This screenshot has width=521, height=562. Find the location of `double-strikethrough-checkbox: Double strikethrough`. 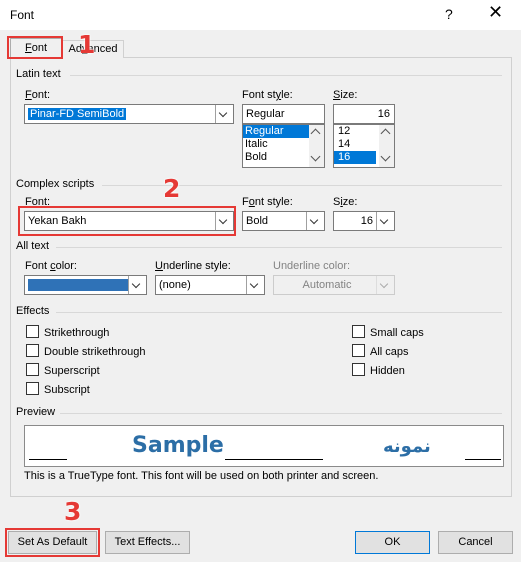

double-strikethrough-checkbox: Double strikethrough is located at coordinates (86, 352).